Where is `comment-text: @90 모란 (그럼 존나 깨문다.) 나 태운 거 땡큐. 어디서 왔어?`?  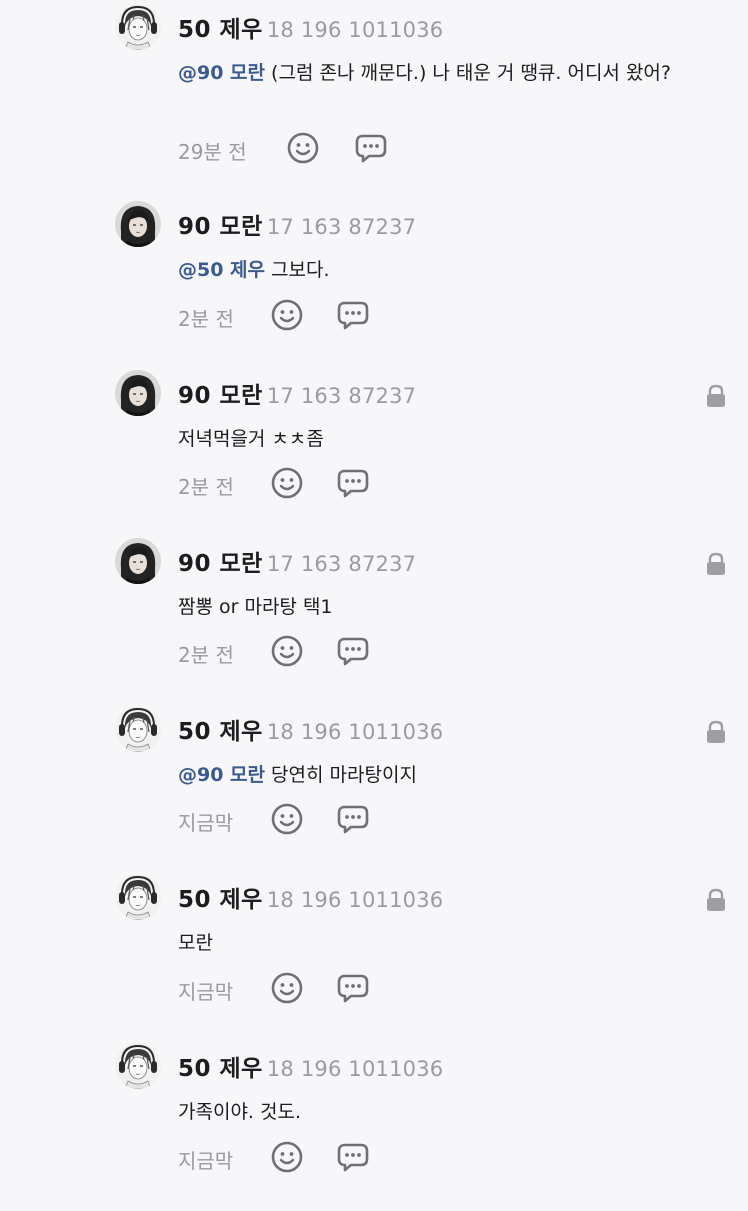
comment-text: @90 모란 (그럼 존나 깨문다.) 나 태운 거 땡큐. 어디서 왔어? is located at coordinates (450, 73).